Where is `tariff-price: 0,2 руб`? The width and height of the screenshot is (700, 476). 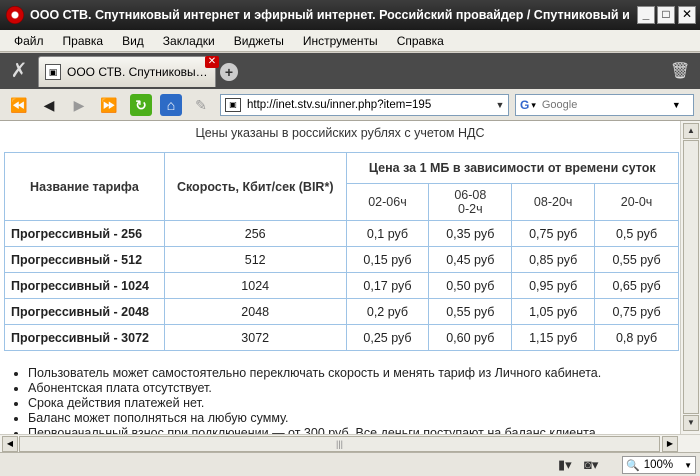
tariff-price: 0,2 руб is located at coordinates (387, 311).